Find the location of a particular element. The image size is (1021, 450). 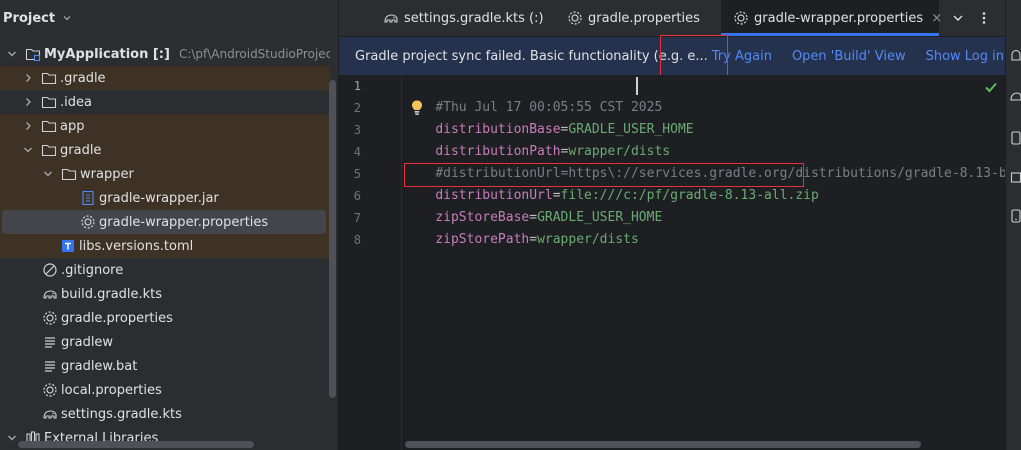

tree-item-label: wrapper is located at coordinates (107, 174).